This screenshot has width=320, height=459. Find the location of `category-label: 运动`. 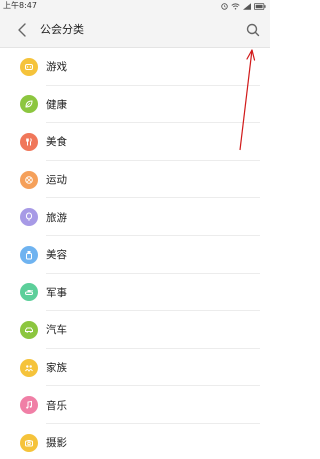

category-label: 运动 is located at coordinates (56, 180).